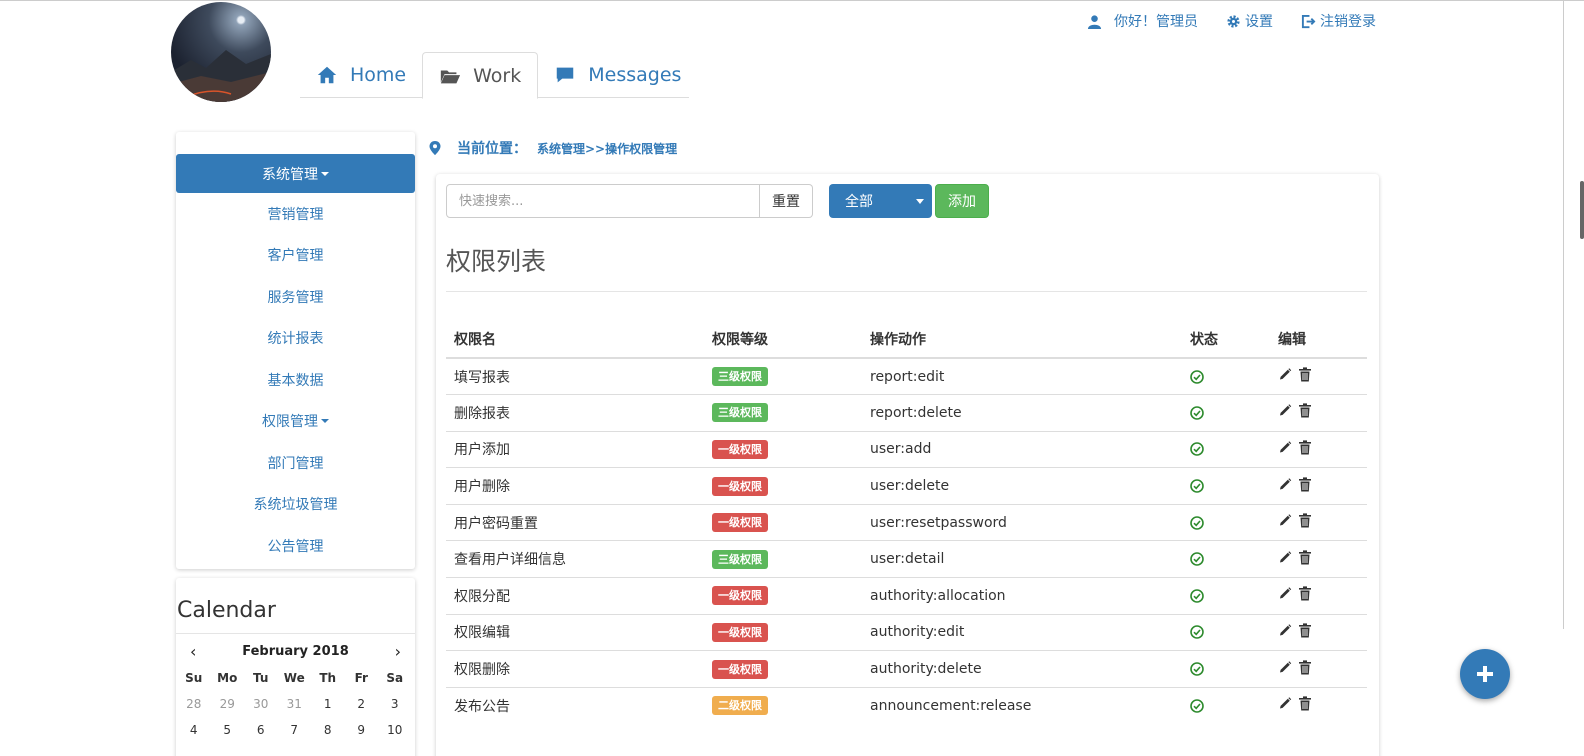 The image size is (1584, 756). Describe the element at coordinates (295, 339) in the screenshot. I see `sidebar-item-reports: 统计报表` at that location.